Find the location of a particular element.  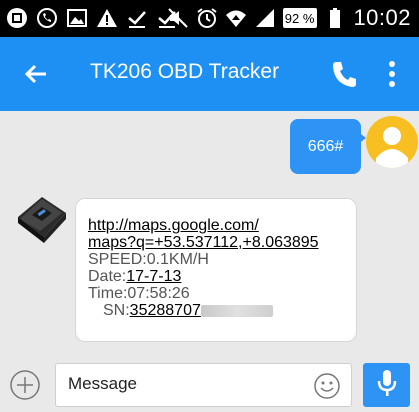

warning-icon is located at coordinates (107, 18).